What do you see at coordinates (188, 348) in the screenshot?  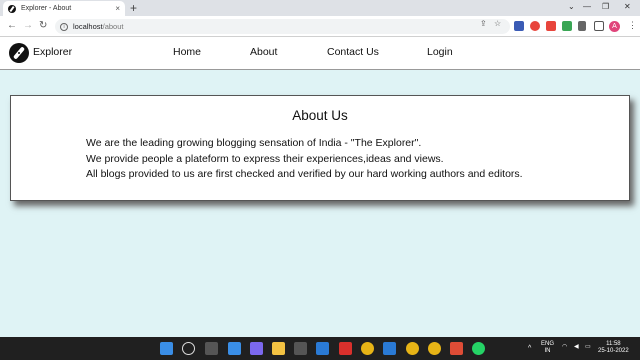 I see `search-icon` at bounding box center [188, 348].